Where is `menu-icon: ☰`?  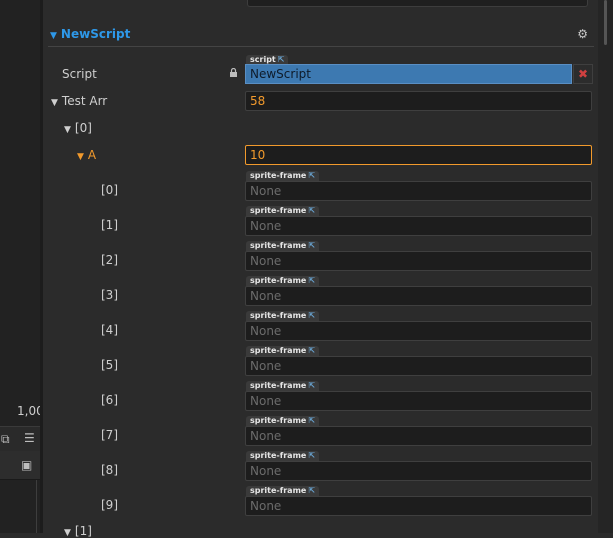 menu-icon: ☰ is located at coordinates (29, 438).